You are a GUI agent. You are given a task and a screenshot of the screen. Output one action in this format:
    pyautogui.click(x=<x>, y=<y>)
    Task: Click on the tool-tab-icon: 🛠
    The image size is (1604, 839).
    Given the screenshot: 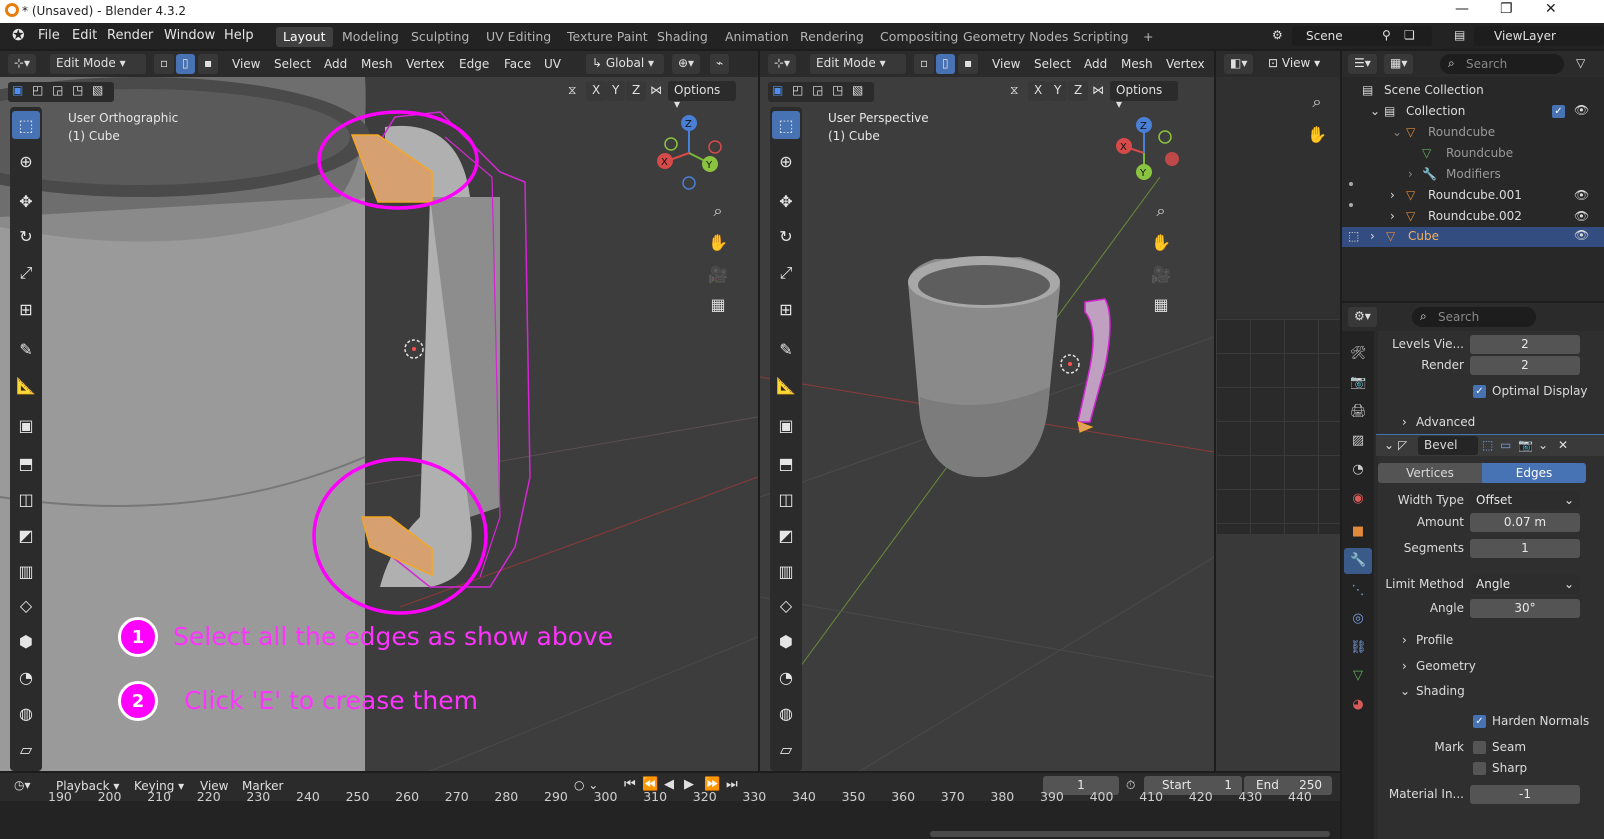 What is the action you would take?
    pyautogui.click(x=1358, y=354)
    